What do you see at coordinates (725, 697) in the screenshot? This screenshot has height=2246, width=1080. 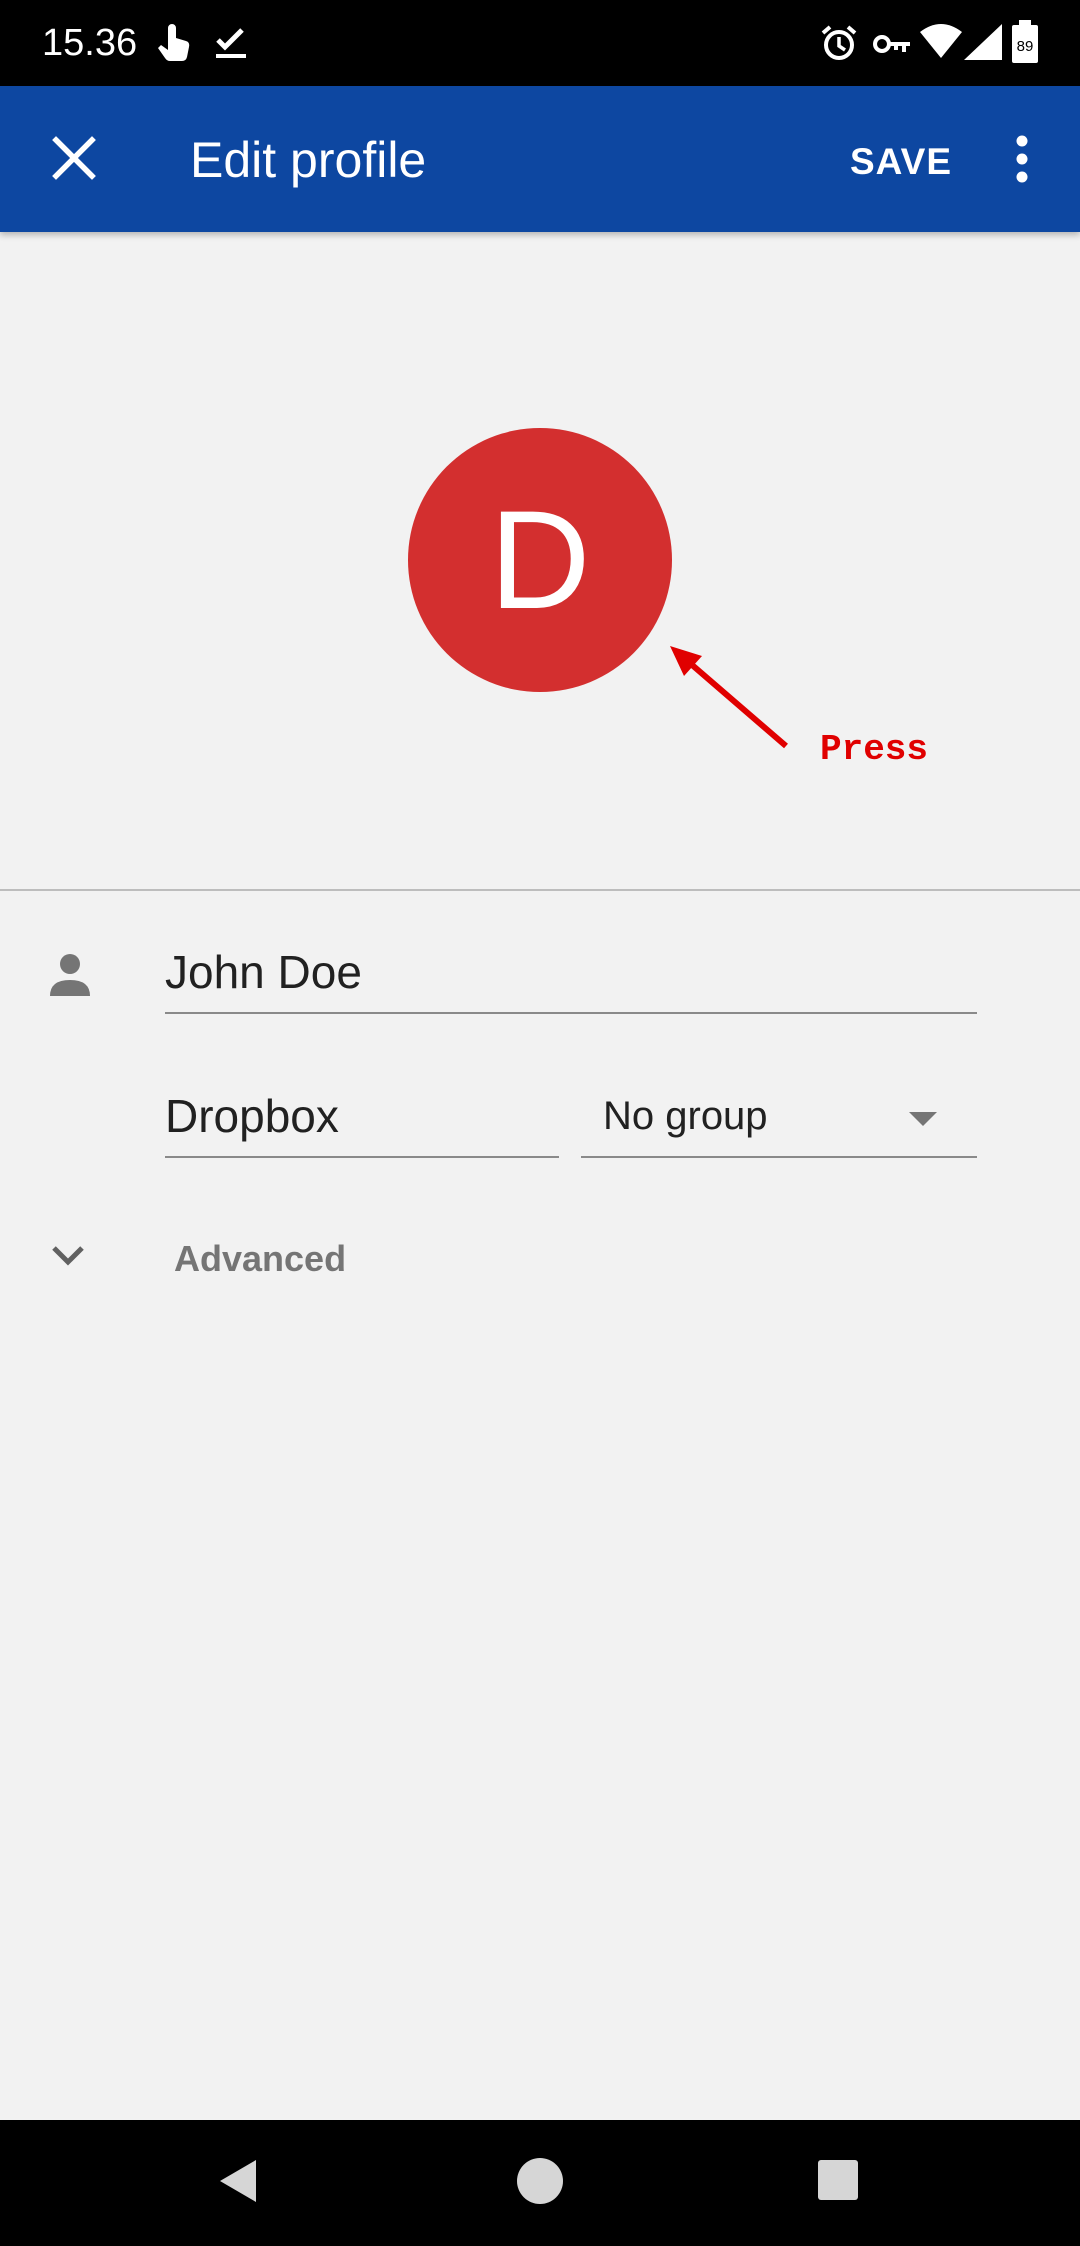 I see `annotation-arrow-icon` at bounding box center [725, 697].